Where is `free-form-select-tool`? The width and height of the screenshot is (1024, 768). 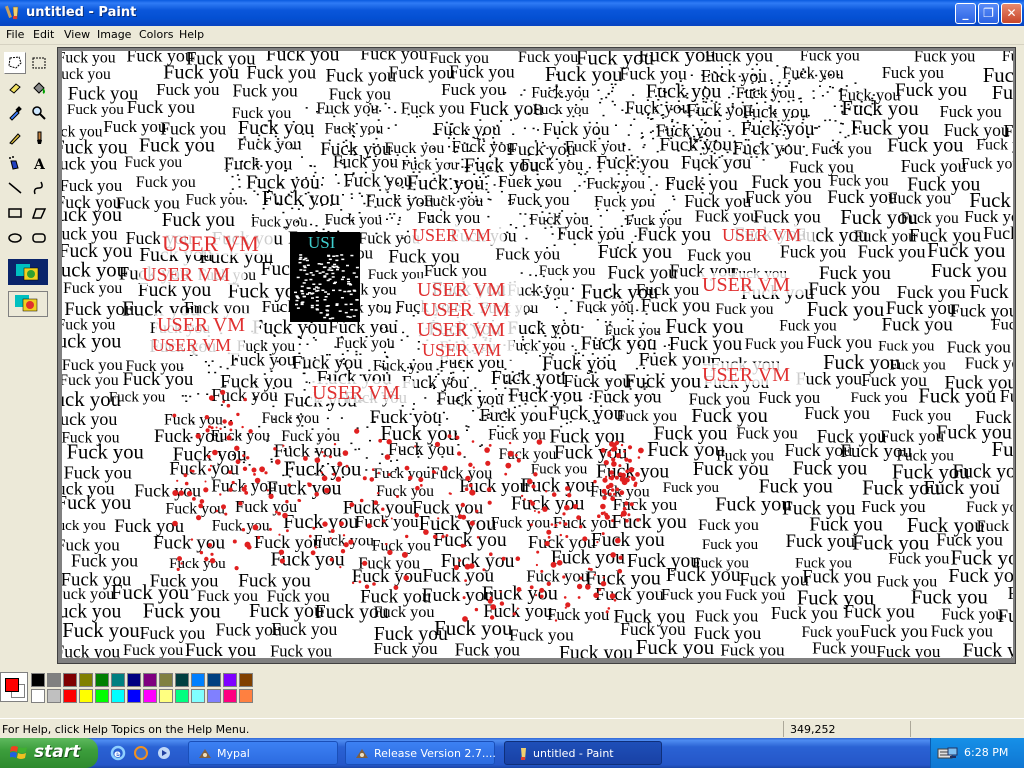
free-form-select-tool is located at coordinates (15, 63).